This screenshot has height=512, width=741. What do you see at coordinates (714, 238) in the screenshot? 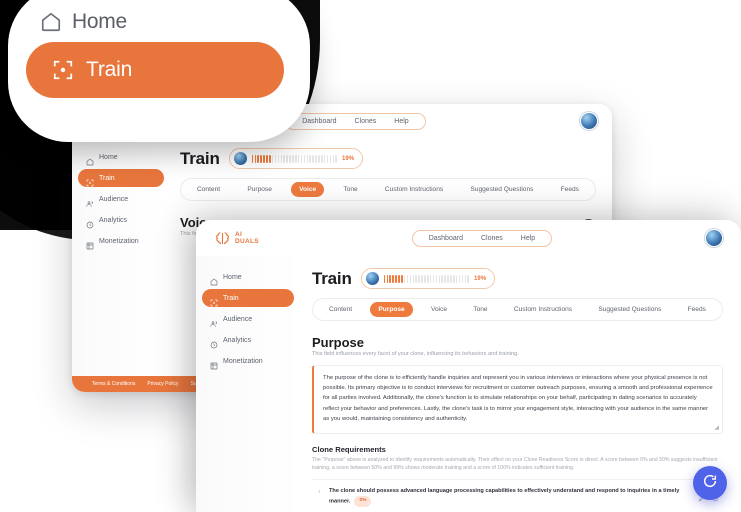
I see `user-avatar-front` at bounding box center [714, 238].